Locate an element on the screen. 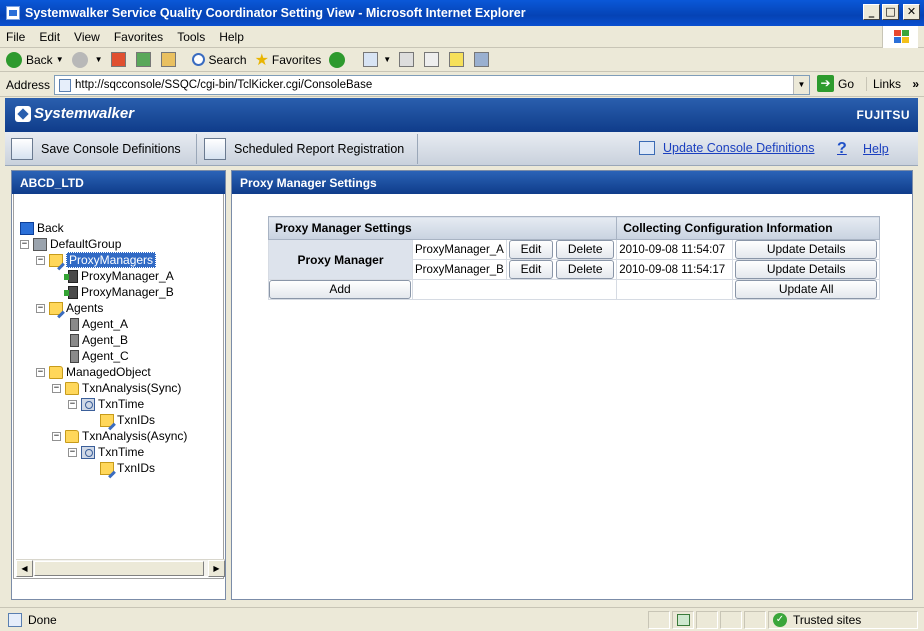  scheduled-report-registration-button: Scheduled Report Registration is located at coordinates (308, 149).